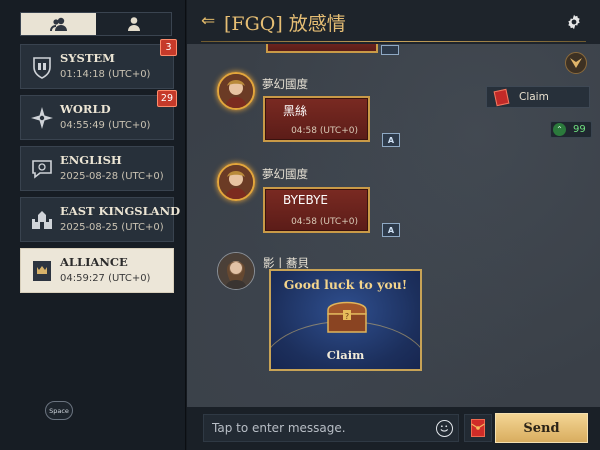 The image size is (600, 450). What do you see at coordinates (112, 227) in the screenshot?
I see `channel-time: 2025-08-25 (UTC+0)` at bounding box center [112, 227].